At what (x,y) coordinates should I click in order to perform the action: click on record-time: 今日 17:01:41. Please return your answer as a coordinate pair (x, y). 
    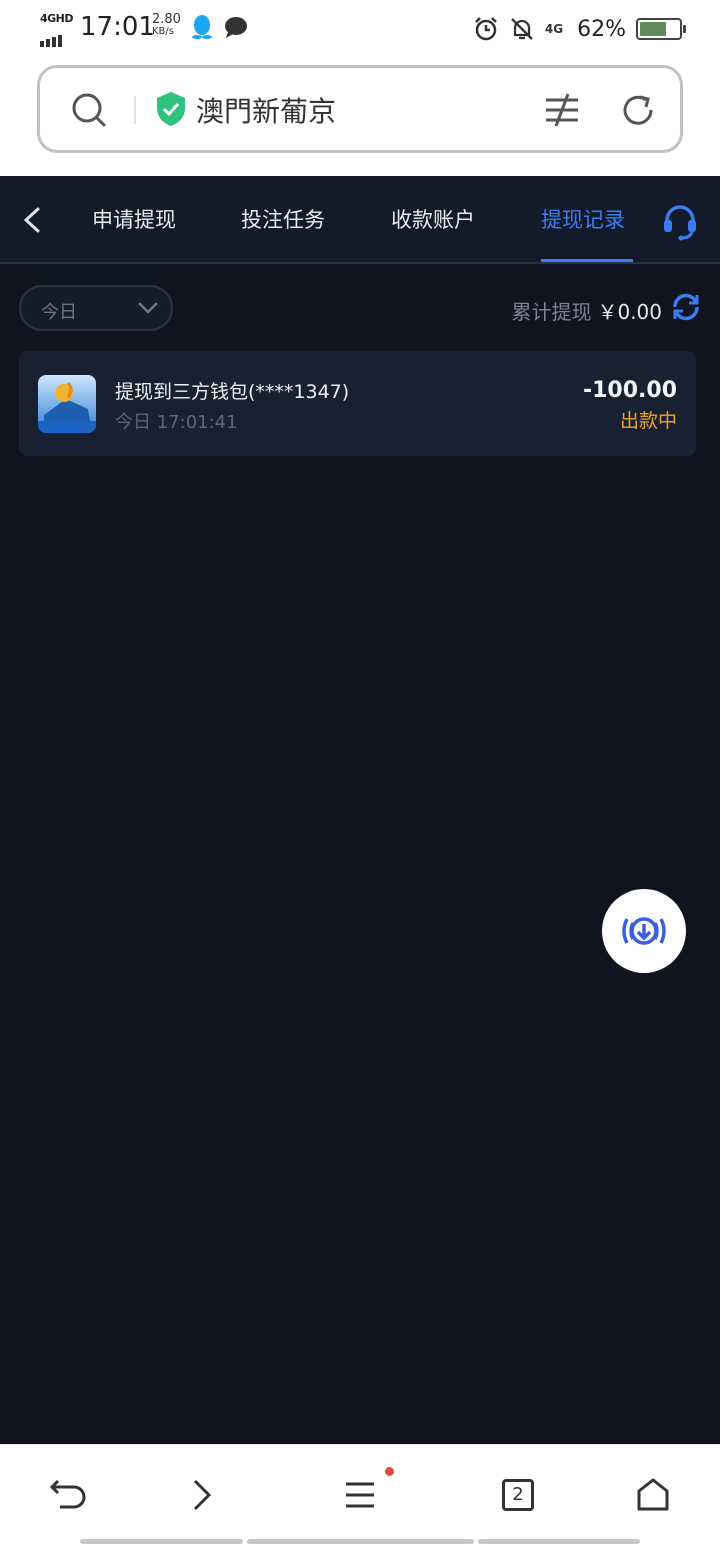
    Looking at the image, I should click on (176, 422).